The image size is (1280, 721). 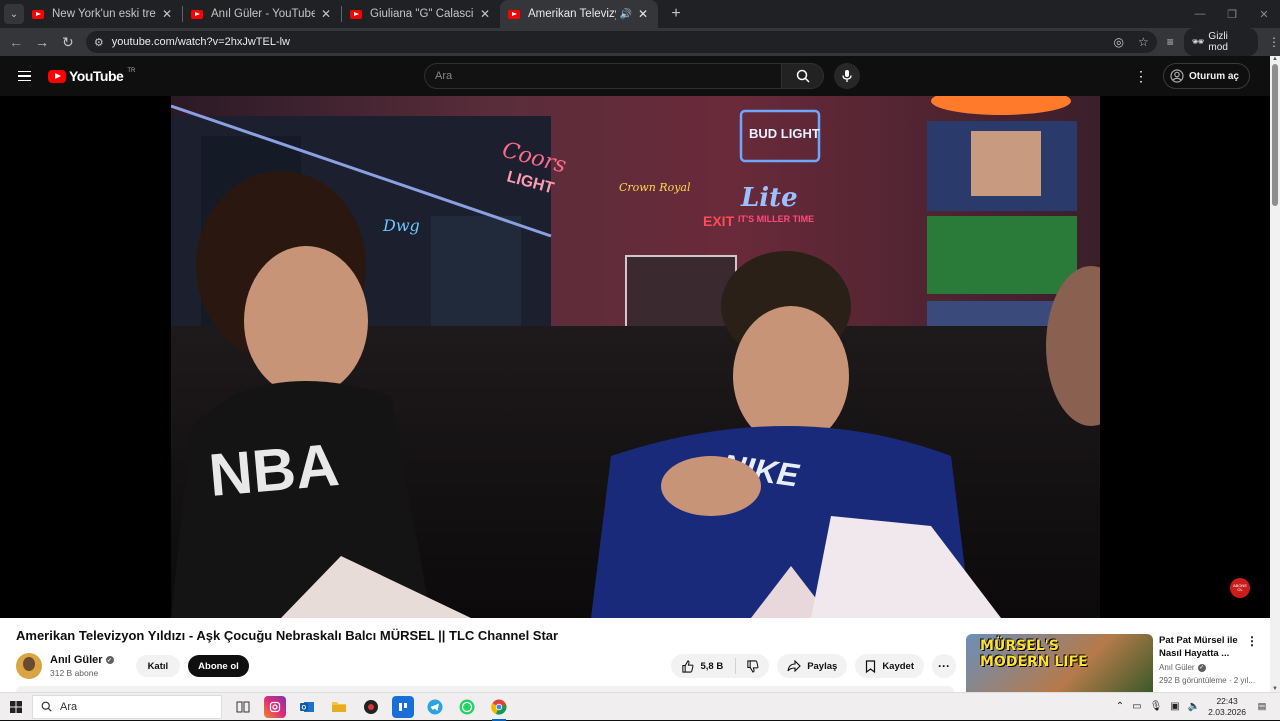 I want to click on like-button: 5,8 B, so click(x=704, y=666).